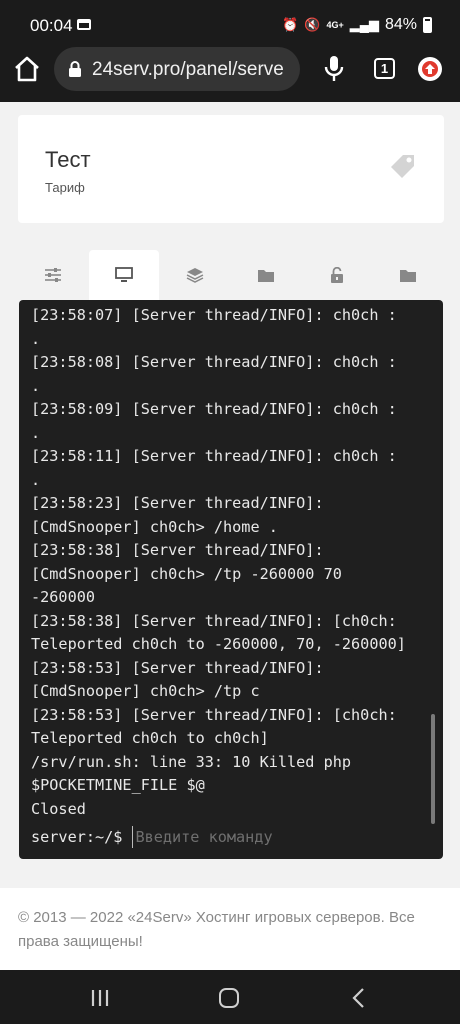 The width and height of the screenshot is (460, 1024). I want to click on battery-percent: 84%, so click(400, 24).